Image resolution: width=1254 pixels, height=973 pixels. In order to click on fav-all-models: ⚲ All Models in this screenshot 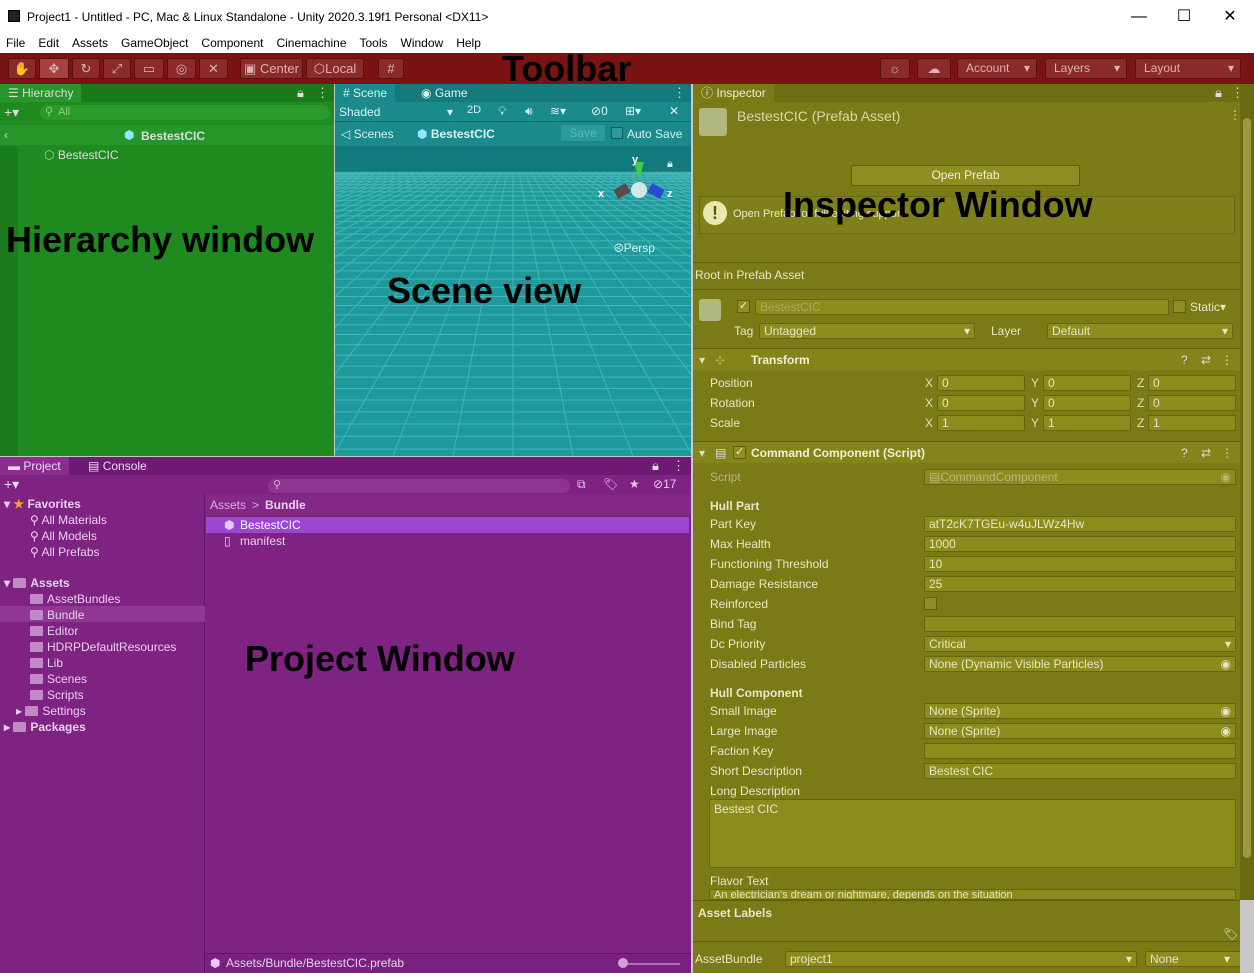, I will do `click(63, 536)`.